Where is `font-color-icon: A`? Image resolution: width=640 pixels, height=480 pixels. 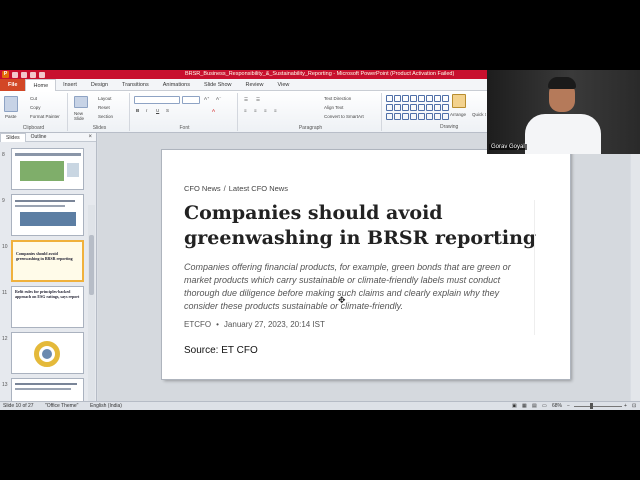
font-color-icon: A is located at coordinates (213, 110).